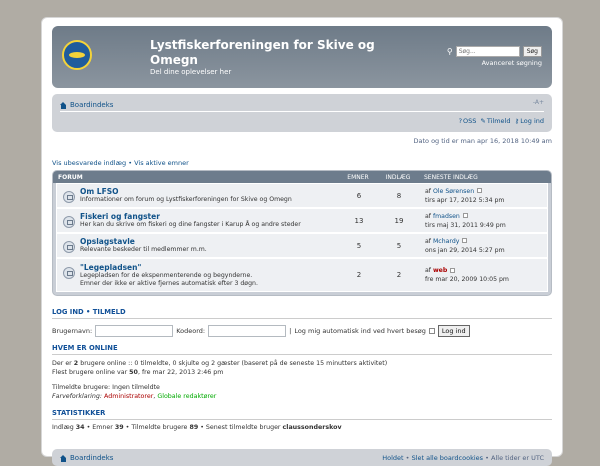 The height and width of the screenshot is (466, 600). What do you see at coordinates (392, 458) in the screenshot?
I see `team-link: Holdet` at bounding box center [392, 458].